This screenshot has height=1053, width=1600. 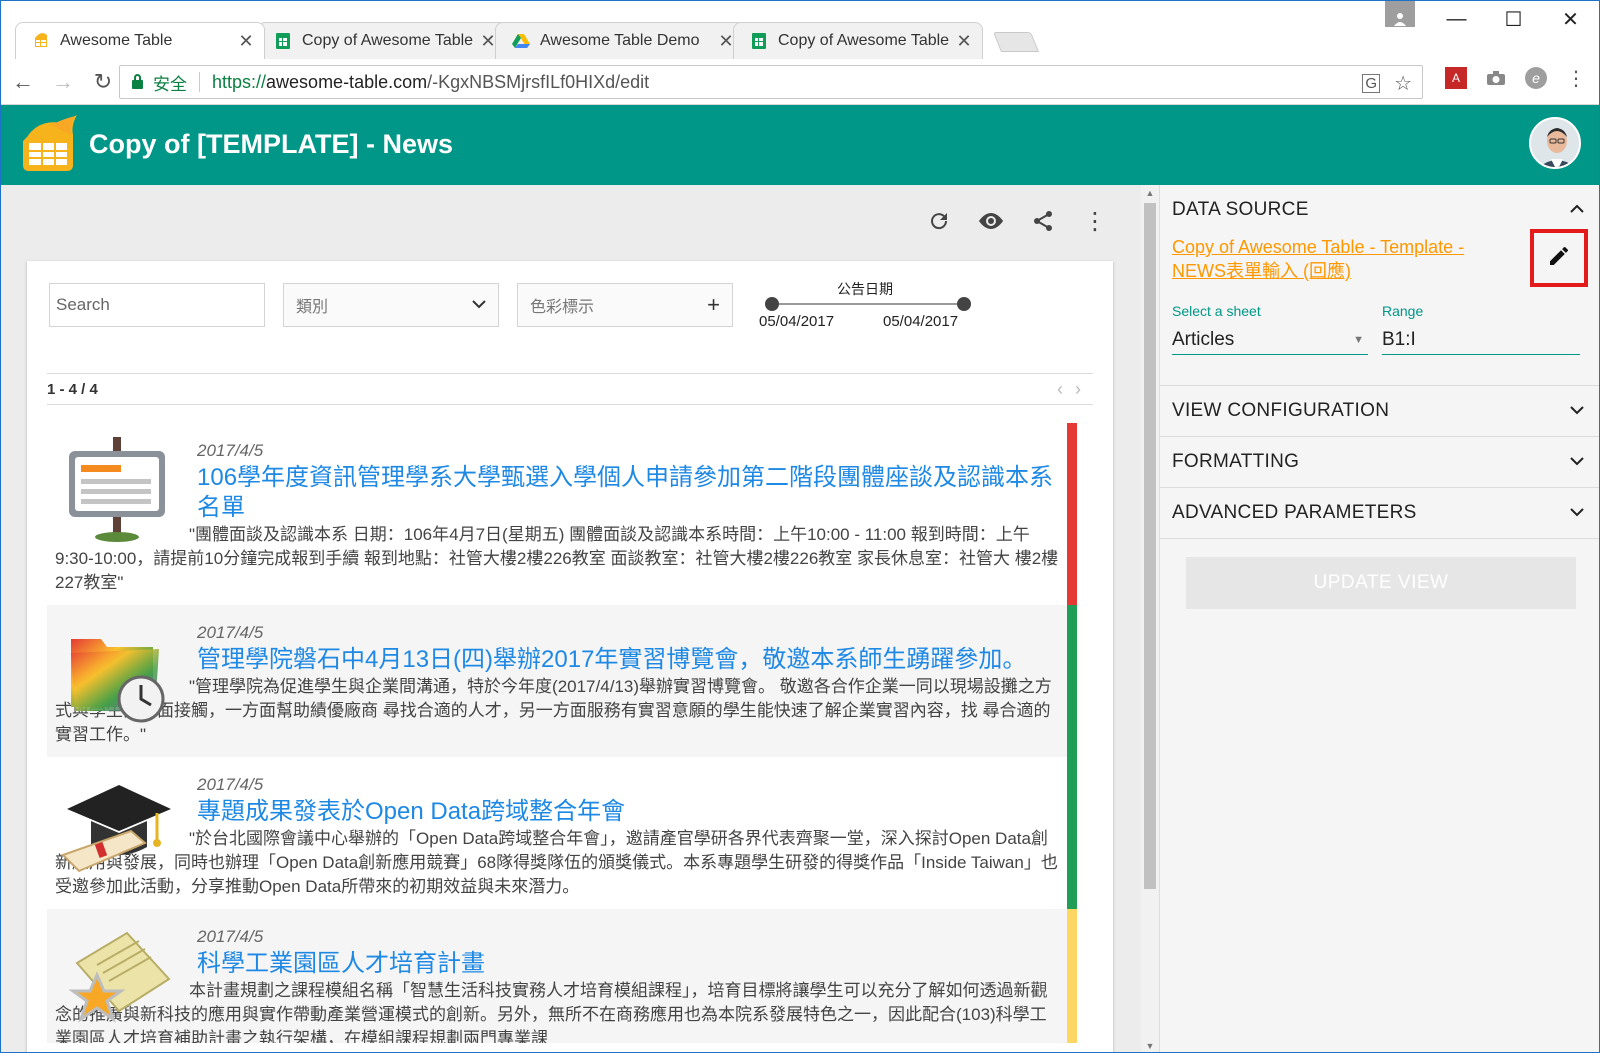 What do you see at coordinates (1017, 221) in the screenshot?
I see `view-actions: ⋮` at bounding box center [1017, 221].